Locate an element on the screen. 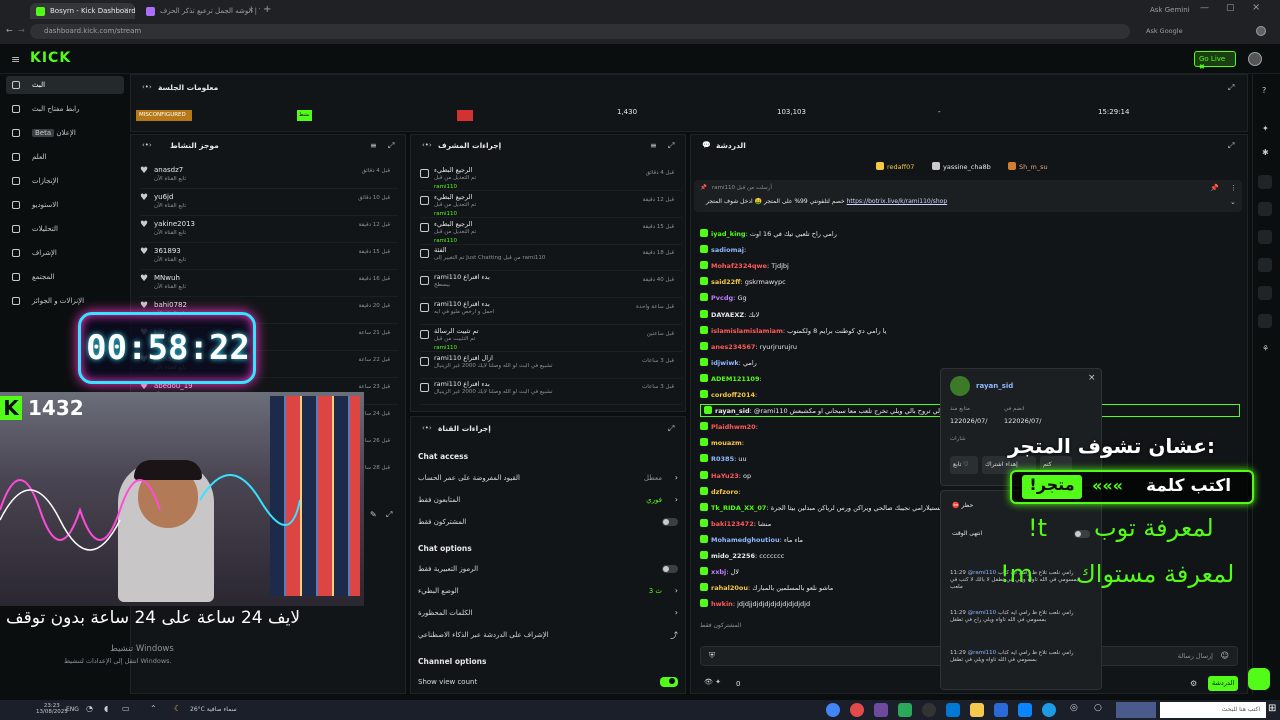 Image resolution: width=1280 pixels, height=720 pixels. send-chat-button: الدردشة is located at coordinates (1223, 683).